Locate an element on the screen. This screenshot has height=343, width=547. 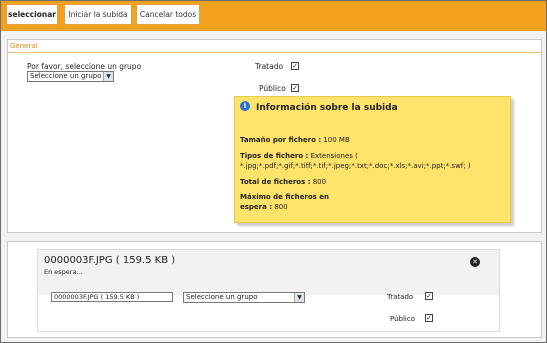
group-select: Seleccione un grupo ▼ is located at coordinates (70, 76).